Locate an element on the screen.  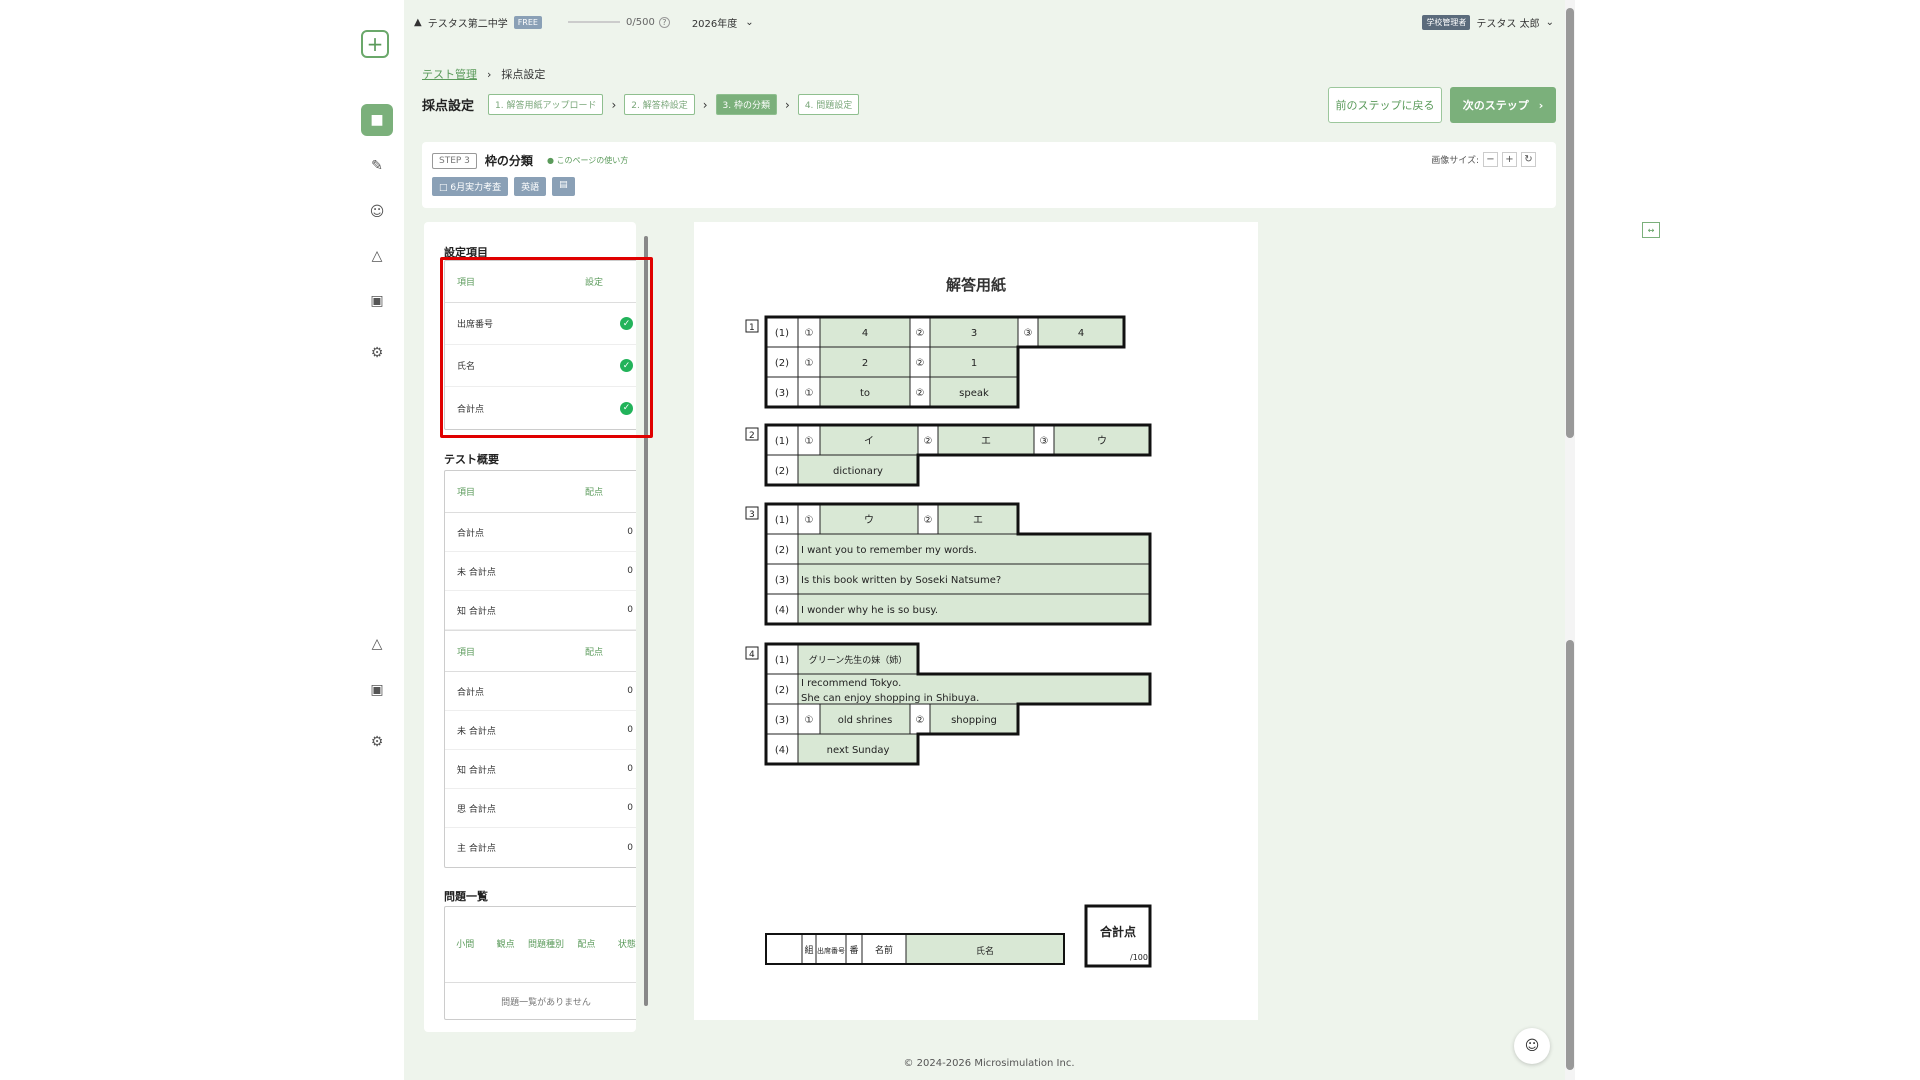
col-question-type: 問題種別 is located at coordinates (546, 945).